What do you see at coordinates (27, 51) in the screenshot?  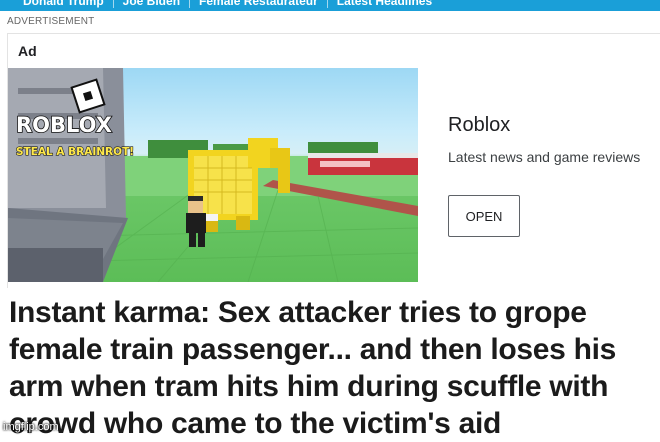 I see `ad-tag: Ad` at bounding box center [27, 51].